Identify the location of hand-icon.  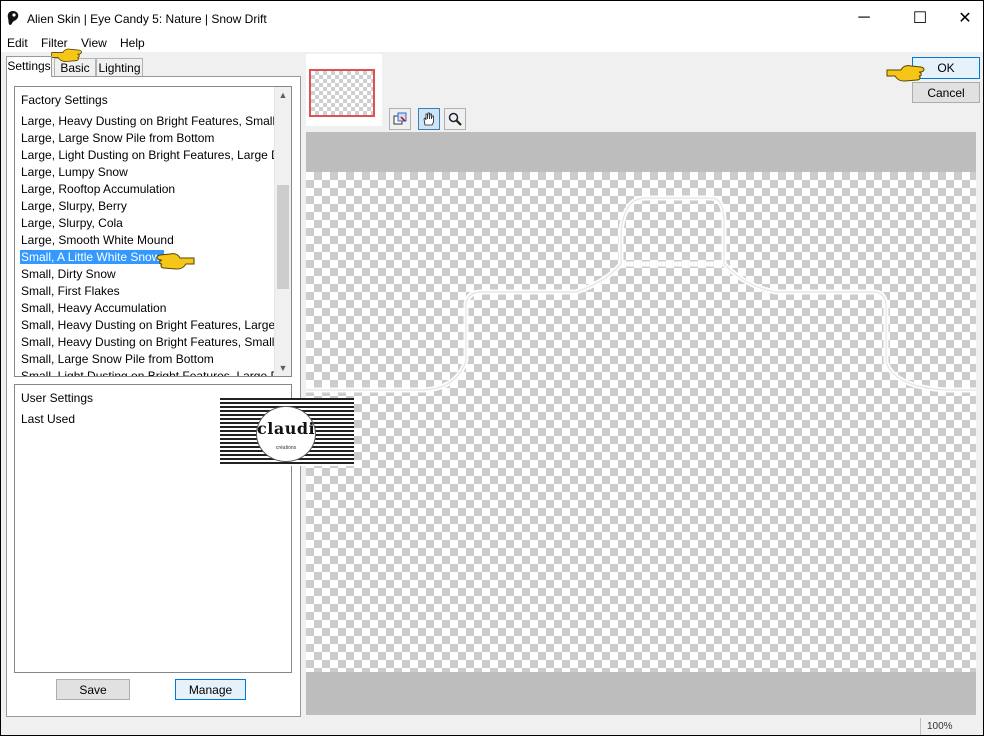
(429, 119).